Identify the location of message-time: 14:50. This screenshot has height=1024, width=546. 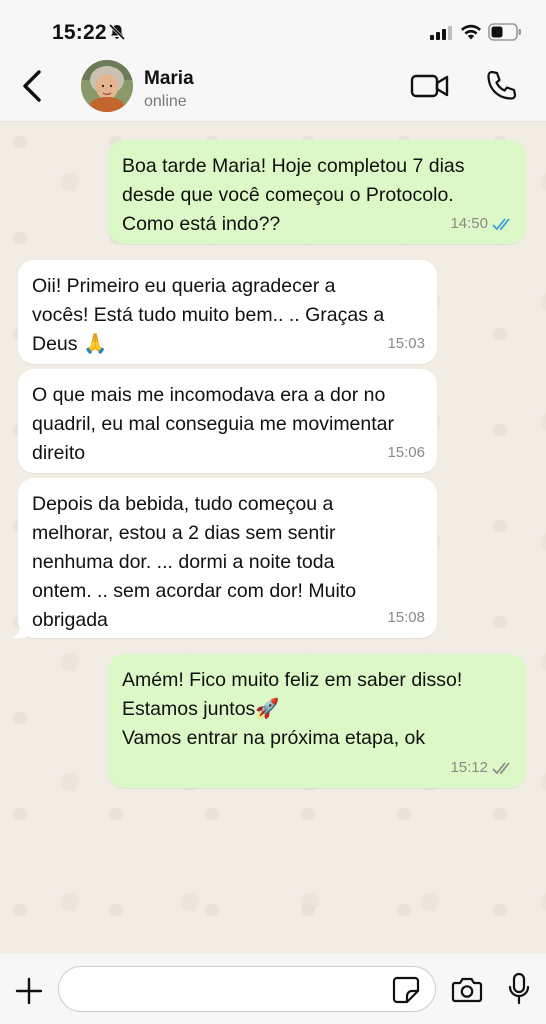
(469, 223).